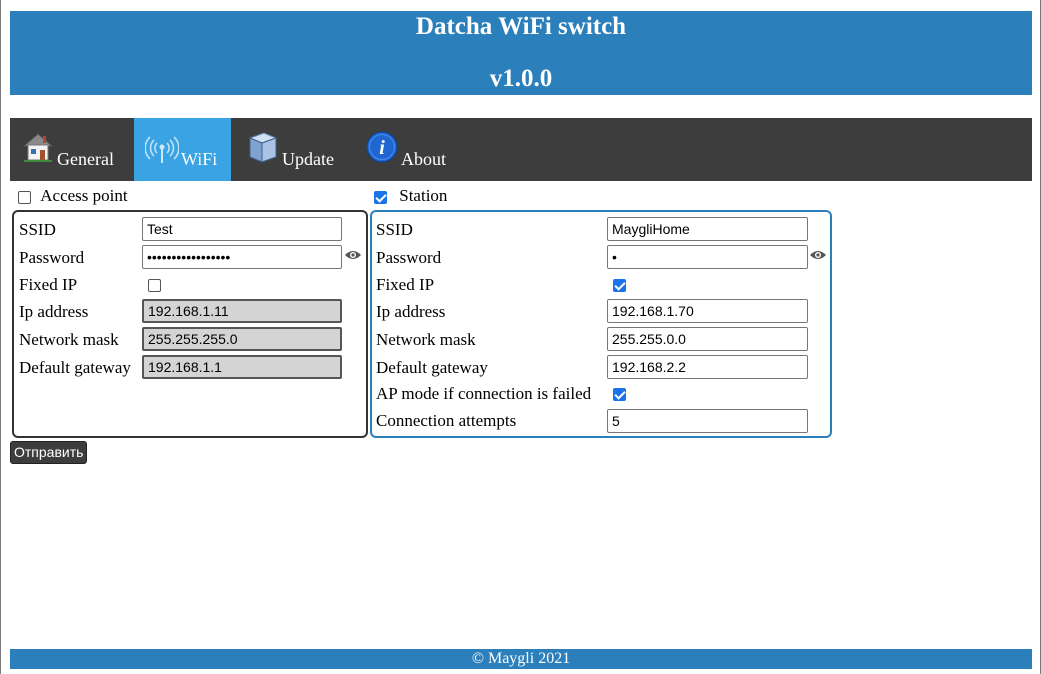 Image resolution: width=1041 pixels, height=674 pixels. I want to click on ap-password-input: •••••••••••••••••, so click(242, 257).